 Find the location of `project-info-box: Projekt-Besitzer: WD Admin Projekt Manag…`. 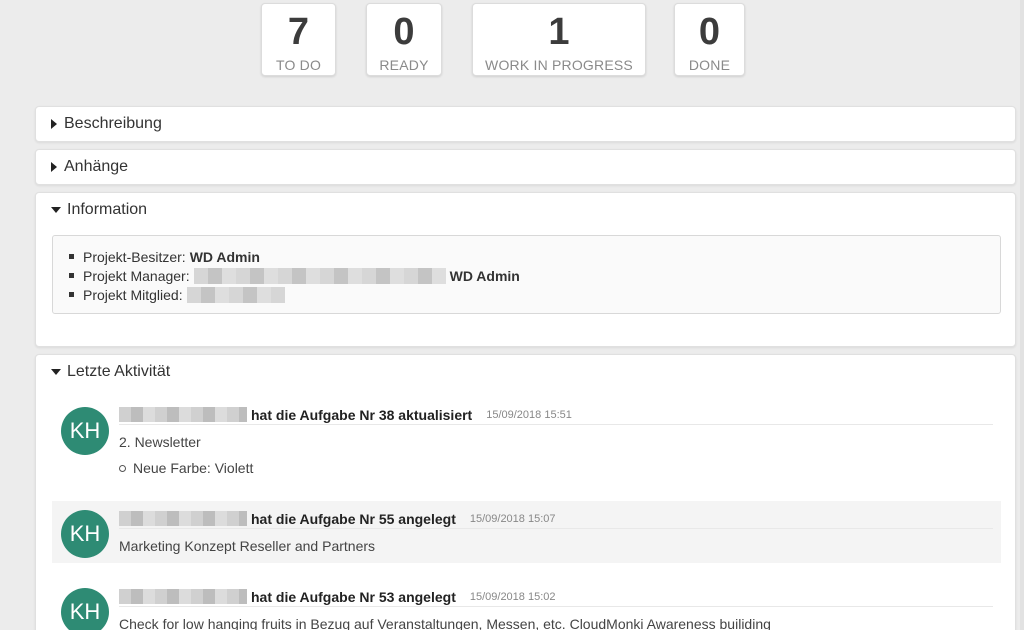

project-info-box: Projekt-Besitzer: WD Admin Projekt Manag… is located at coordinates (526, 274).